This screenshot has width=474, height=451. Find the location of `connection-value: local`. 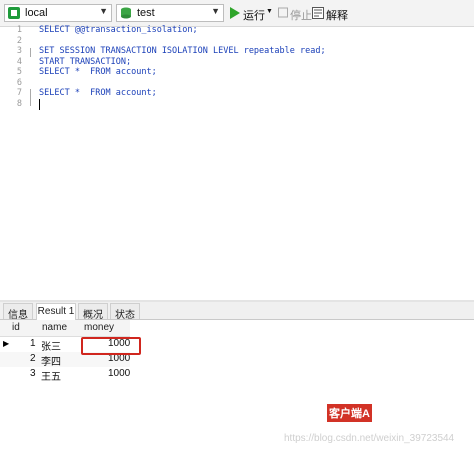

connection-value: local is located at coordinates (36, 13).